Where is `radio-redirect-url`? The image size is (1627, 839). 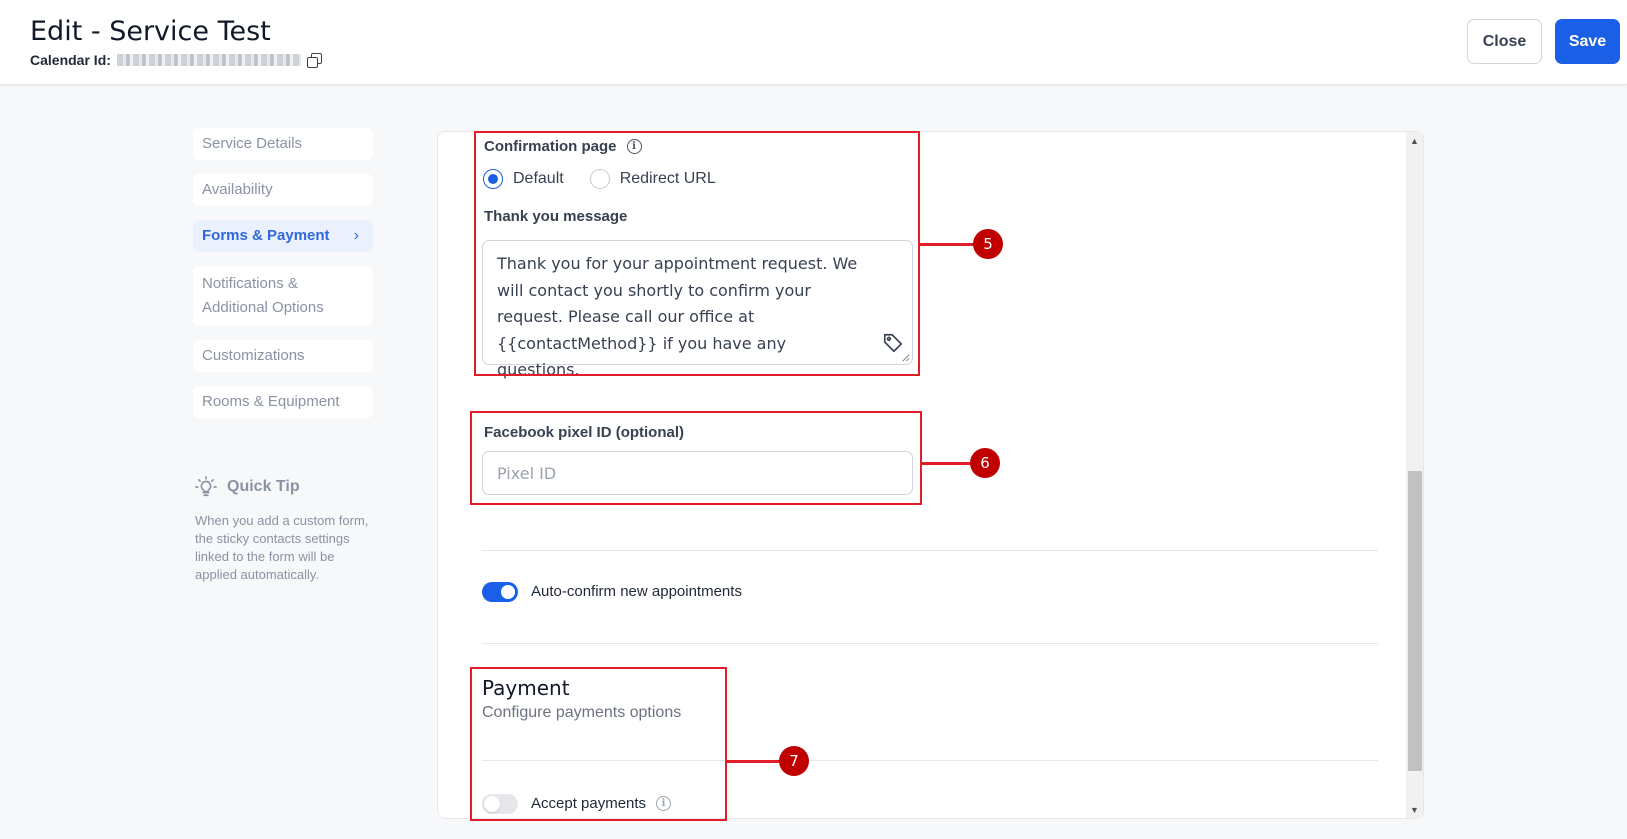 radio-redirect-url is located at coordinates (599, 179).